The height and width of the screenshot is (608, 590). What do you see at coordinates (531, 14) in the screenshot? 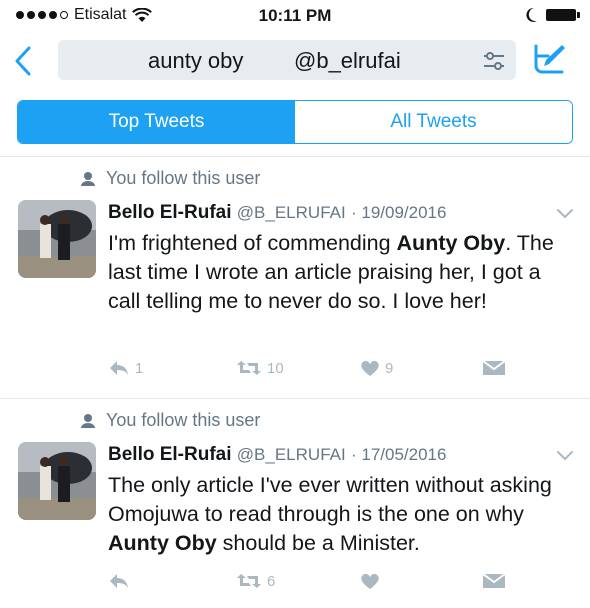
I see `moon-icon` at bounding box center [531, 14].